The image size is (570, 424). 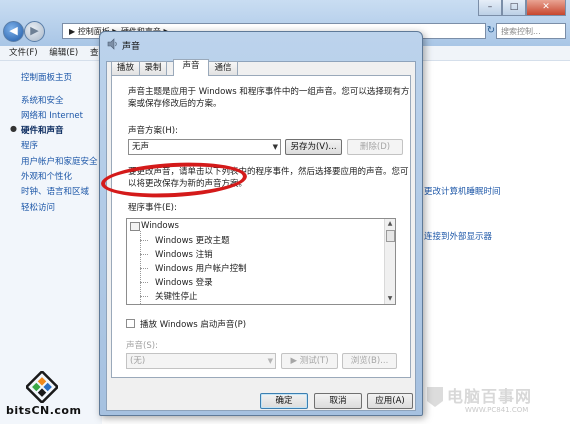 What do you see at coordinates (44, 410) in the screenshot?
I see `bitscn-text: bitsCN.com` at bounding box center [44, 410].